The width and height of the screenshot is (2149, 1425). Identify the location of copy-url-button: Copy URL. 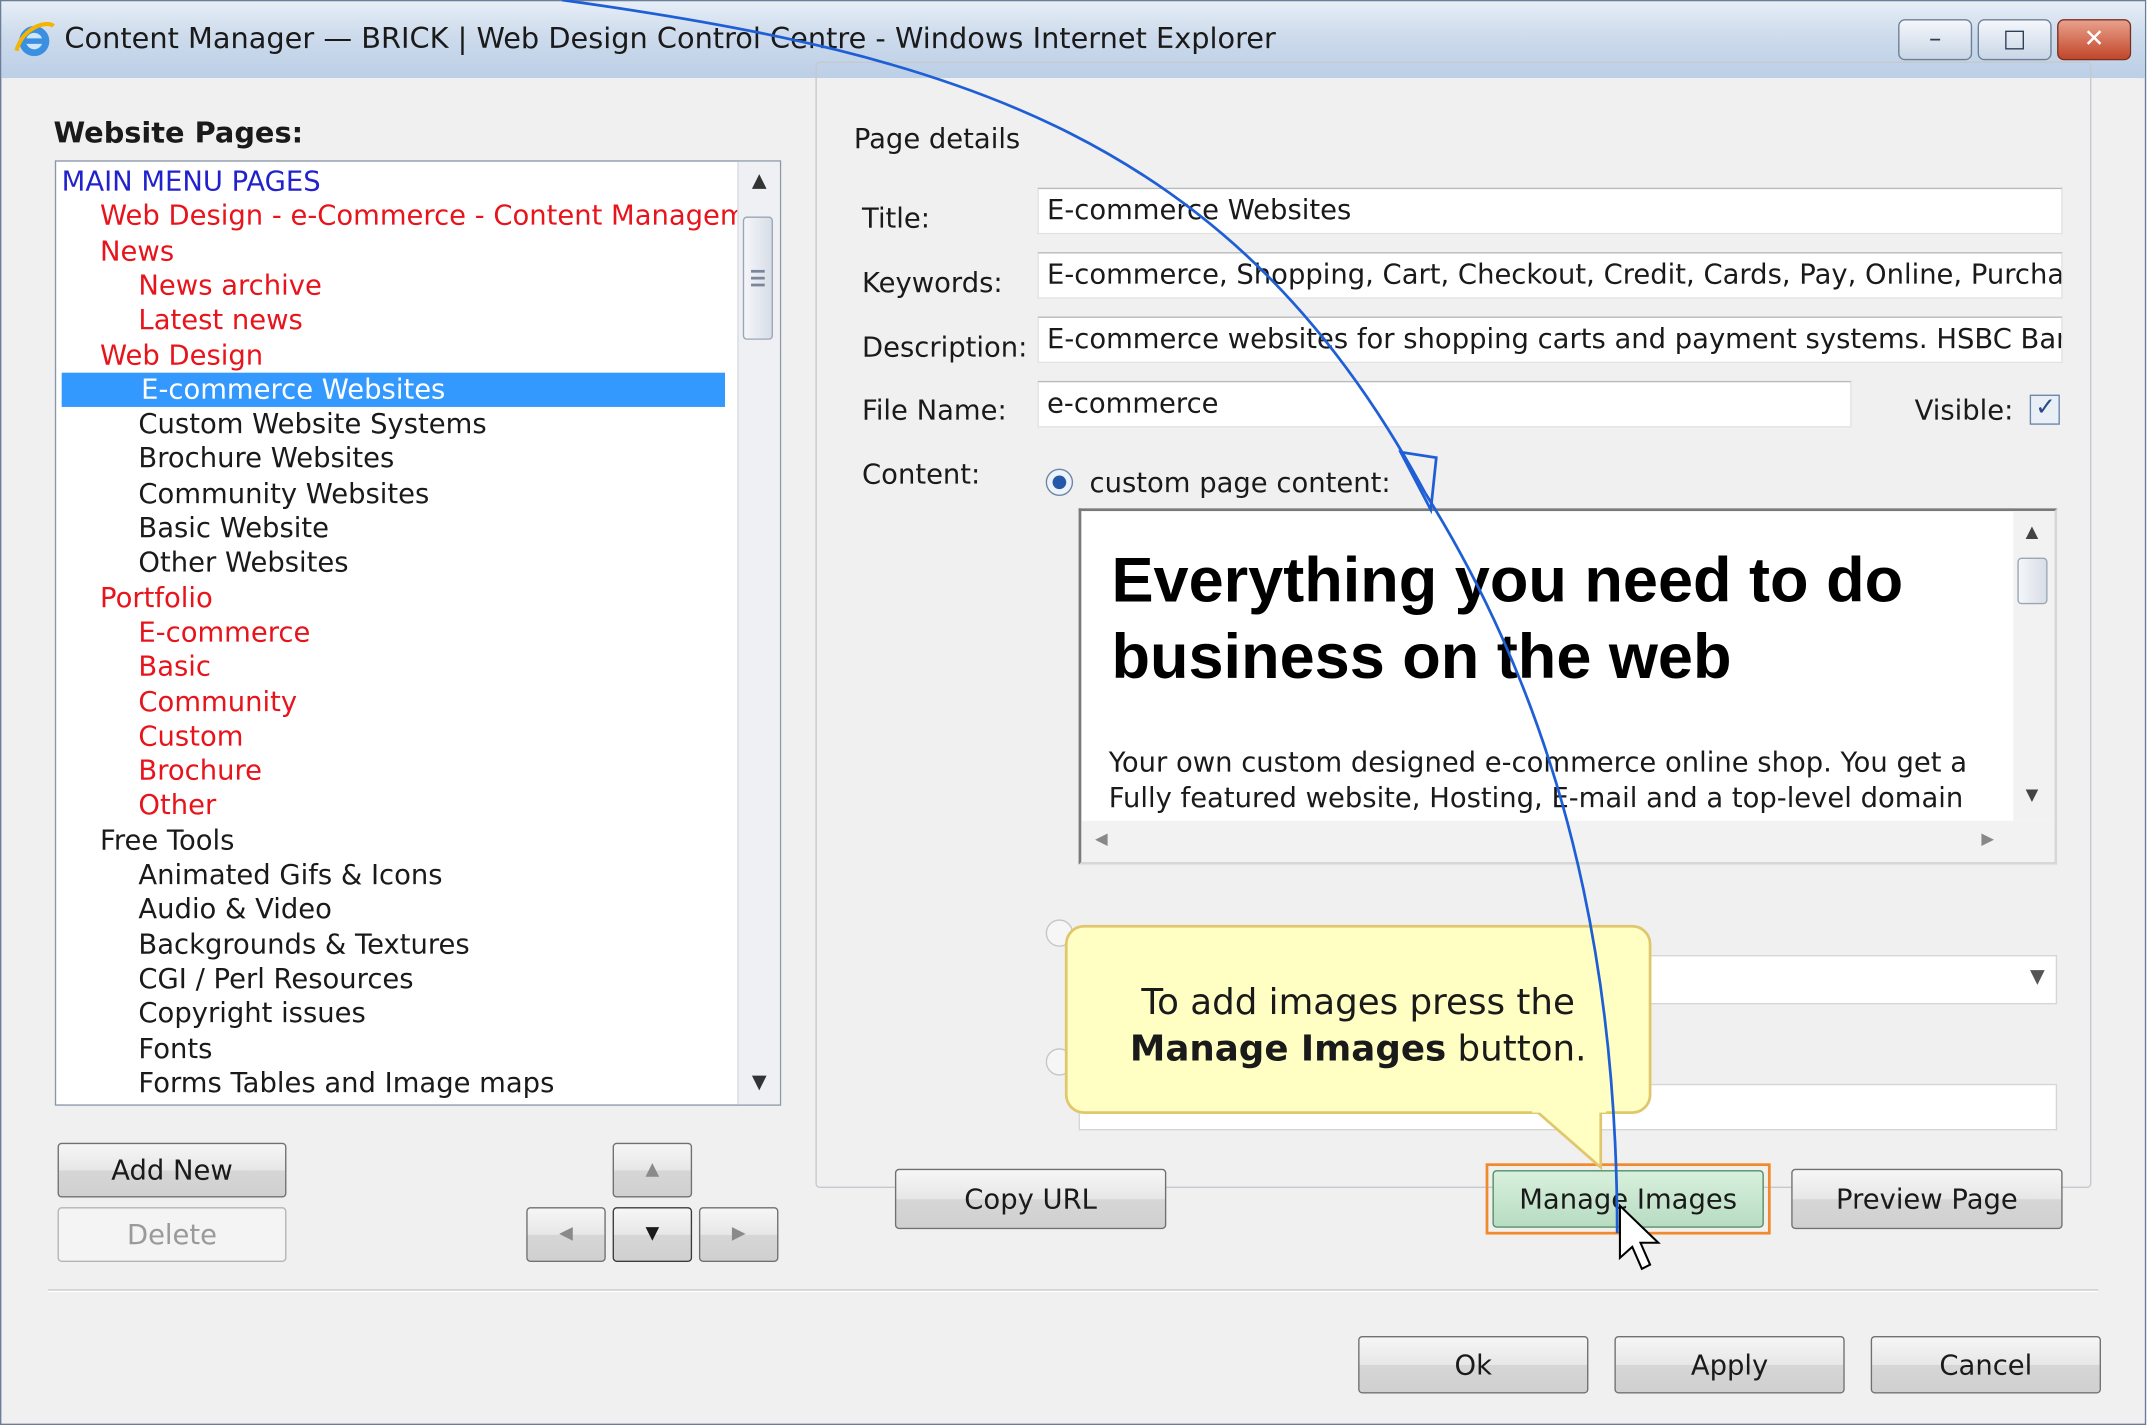
(1030, 1199).